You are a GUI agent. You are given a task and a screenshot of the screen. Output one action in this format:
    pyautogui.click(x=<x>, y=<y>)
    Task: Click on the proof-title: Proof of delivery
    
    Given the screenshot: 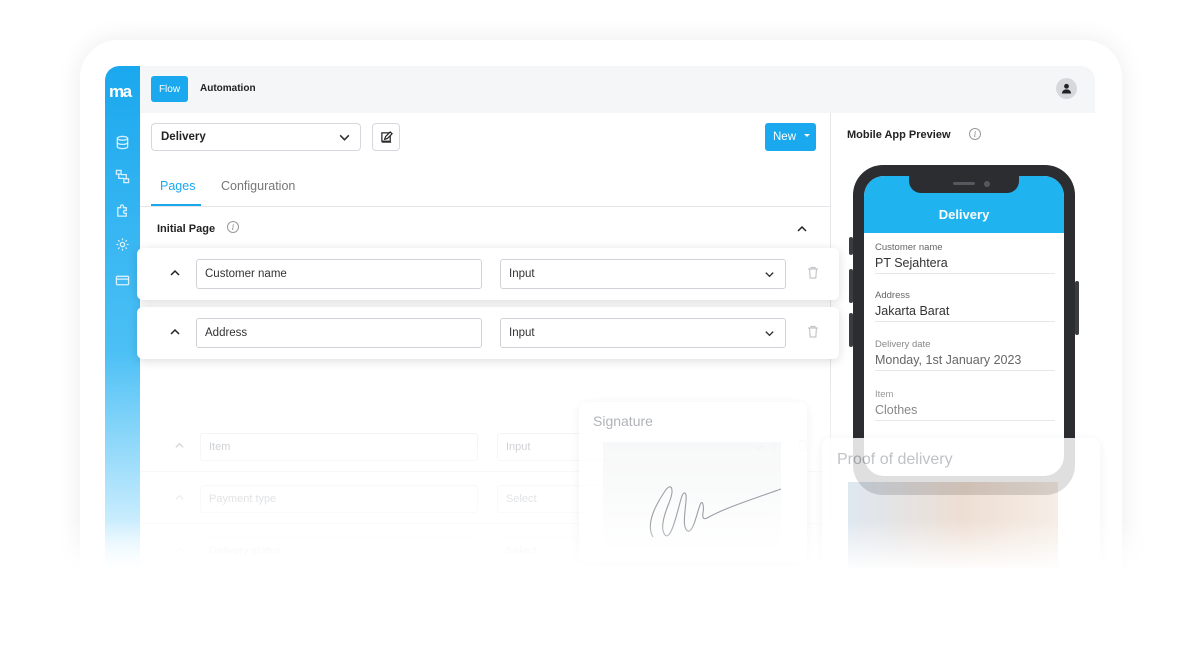 What is the action you would take?
    pyautogui.click(x=895, y=459)
    